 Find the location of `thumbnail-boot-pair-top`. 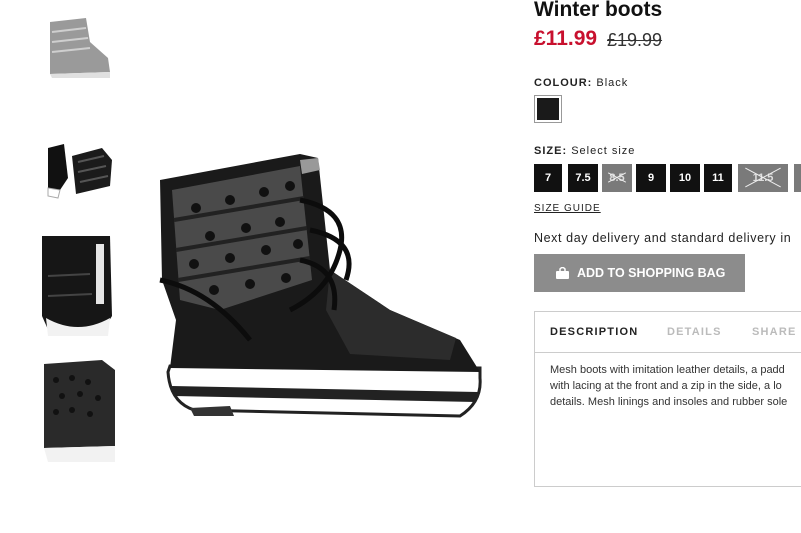

thumbnail-boot-pair-top is located at coordinates (78, 170).